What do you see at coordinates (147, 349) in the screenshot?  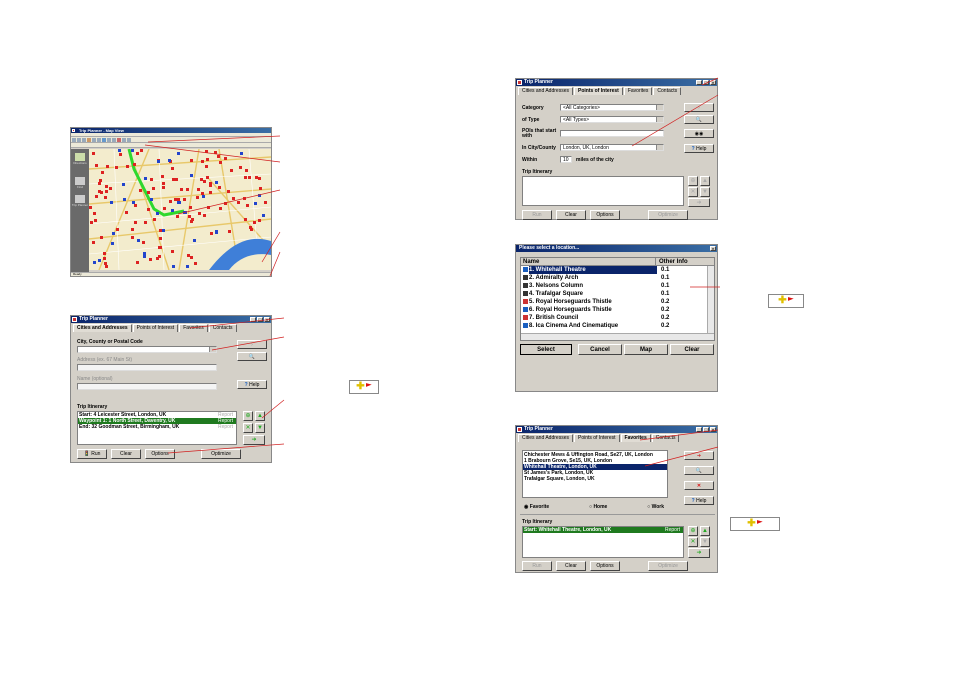 I see `city-combo` at bounding box center [147, 349].